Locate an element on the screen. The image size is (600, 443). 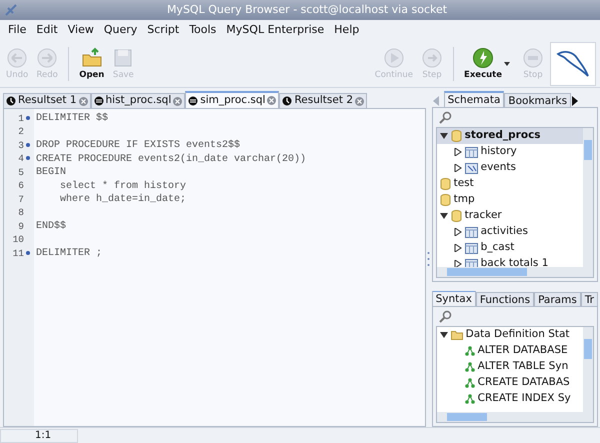
editor-tab: Resultset 2 is located at coordinates (323, 100).